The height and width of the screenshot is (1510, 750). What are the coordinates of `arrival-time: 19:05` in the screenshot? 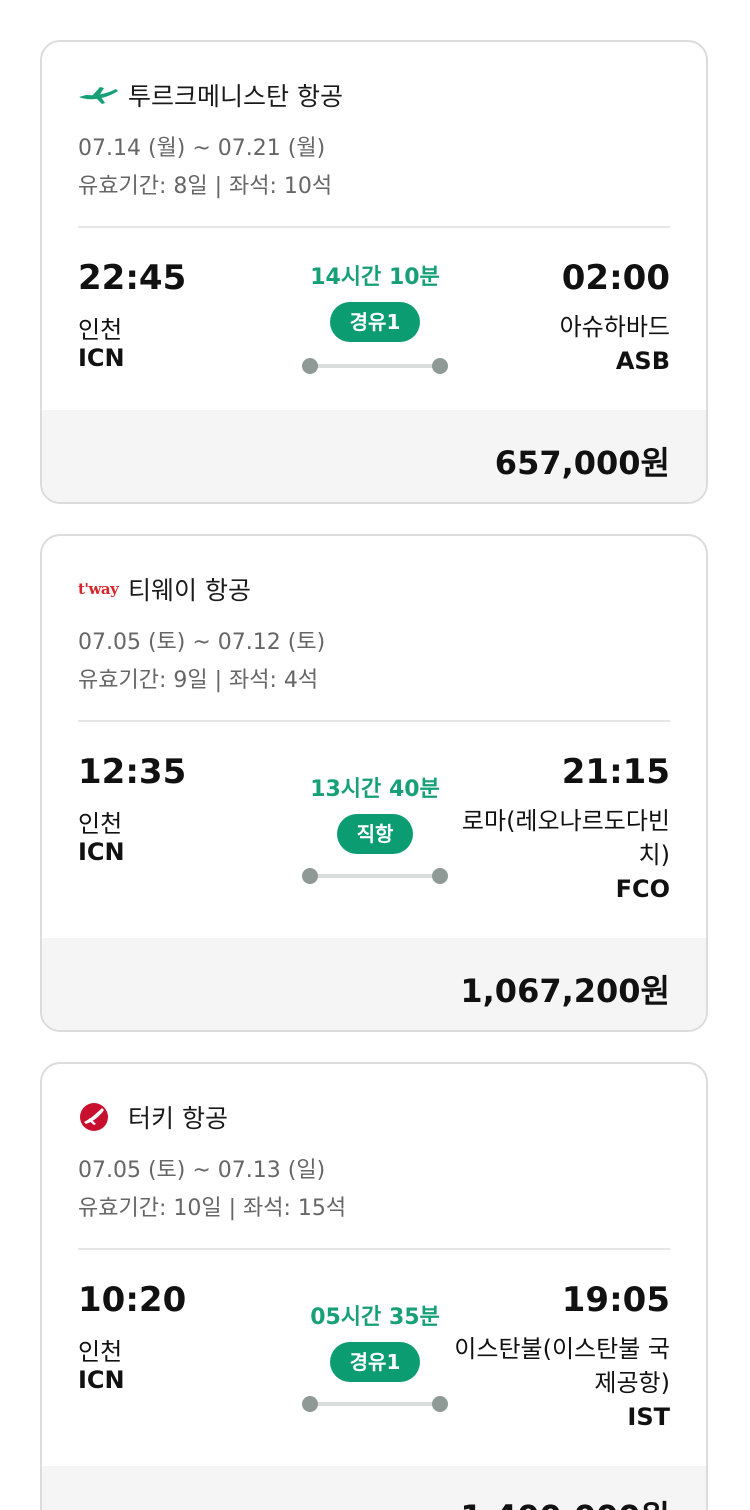 It's located at (615, 1300).